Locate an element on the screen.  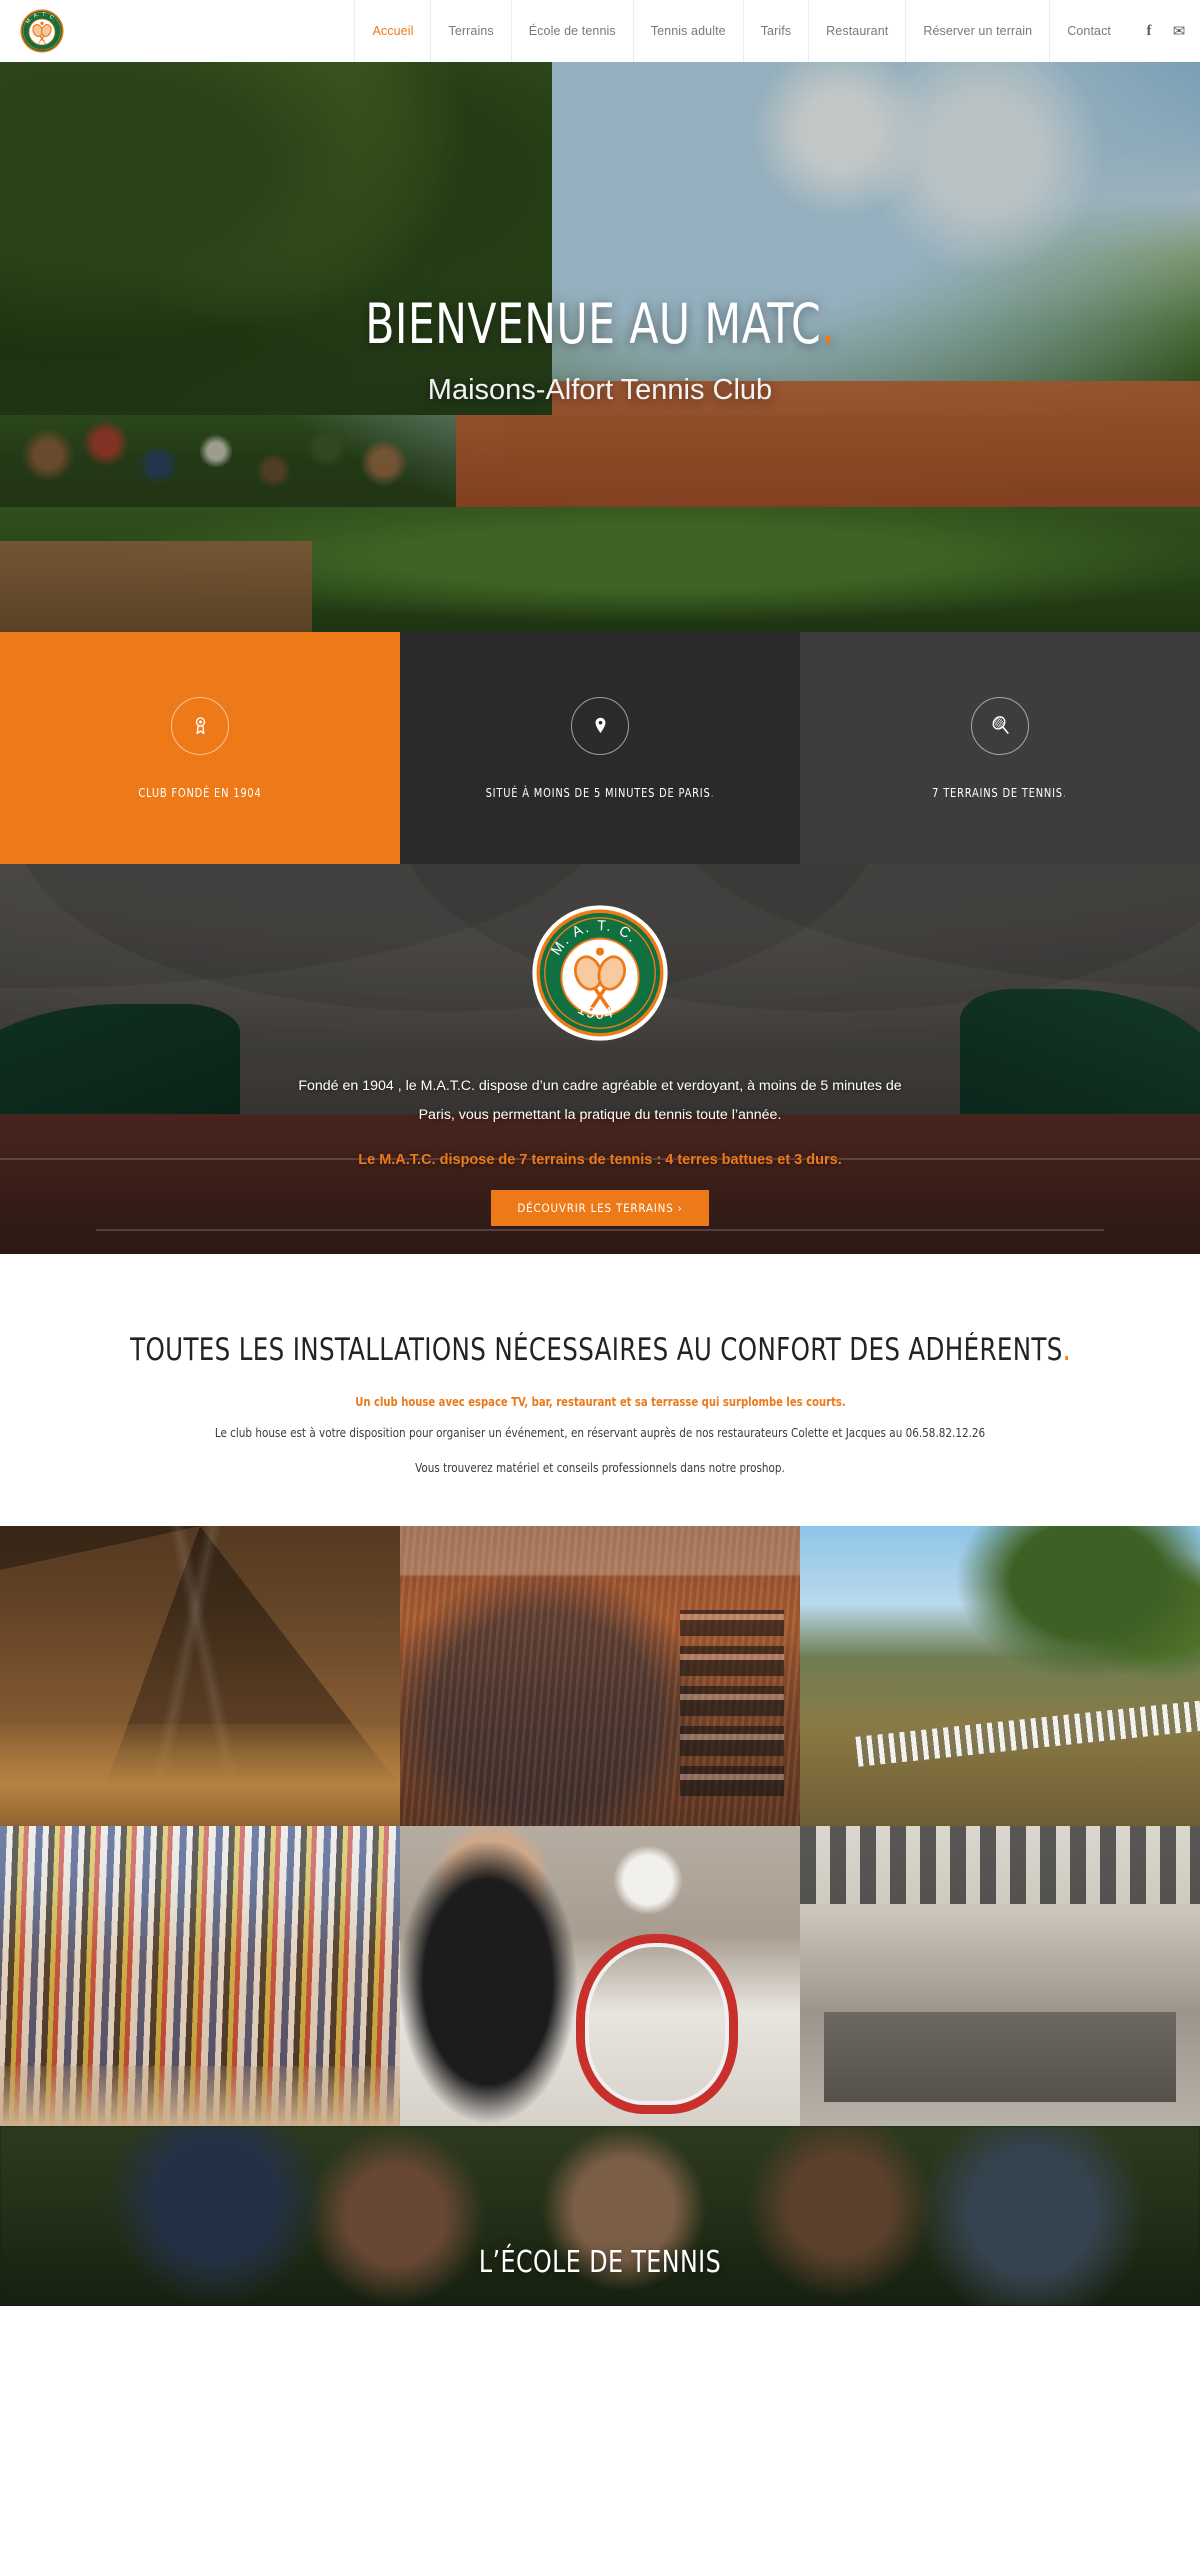
ecole-title: L’ÉCOLE DE TENNIS is located at coordinates (600, 2263).